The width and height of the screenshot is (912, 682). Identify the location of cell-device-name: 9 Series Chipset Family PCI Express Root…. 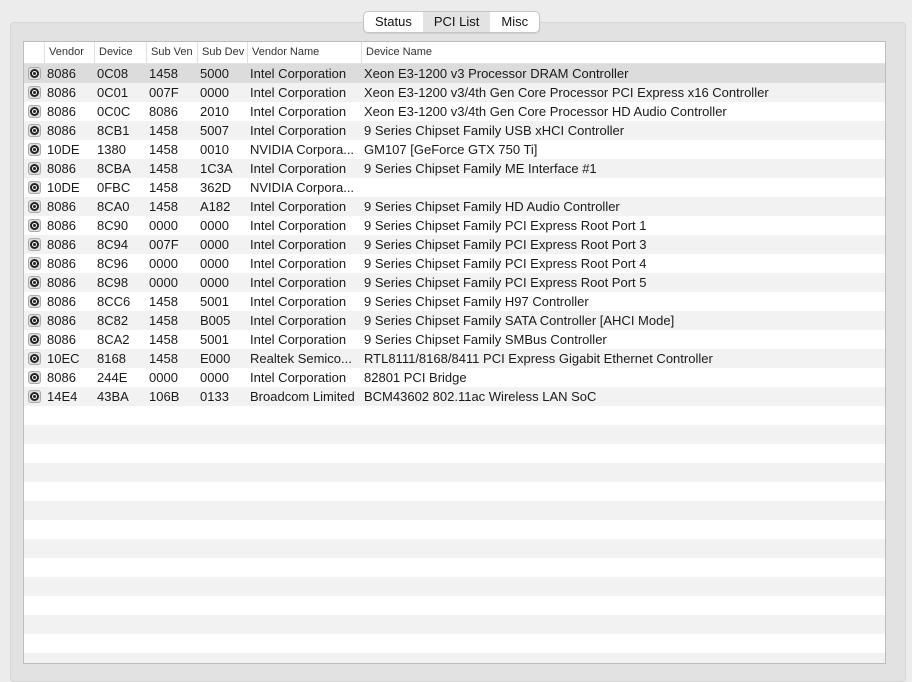
(505, 263).